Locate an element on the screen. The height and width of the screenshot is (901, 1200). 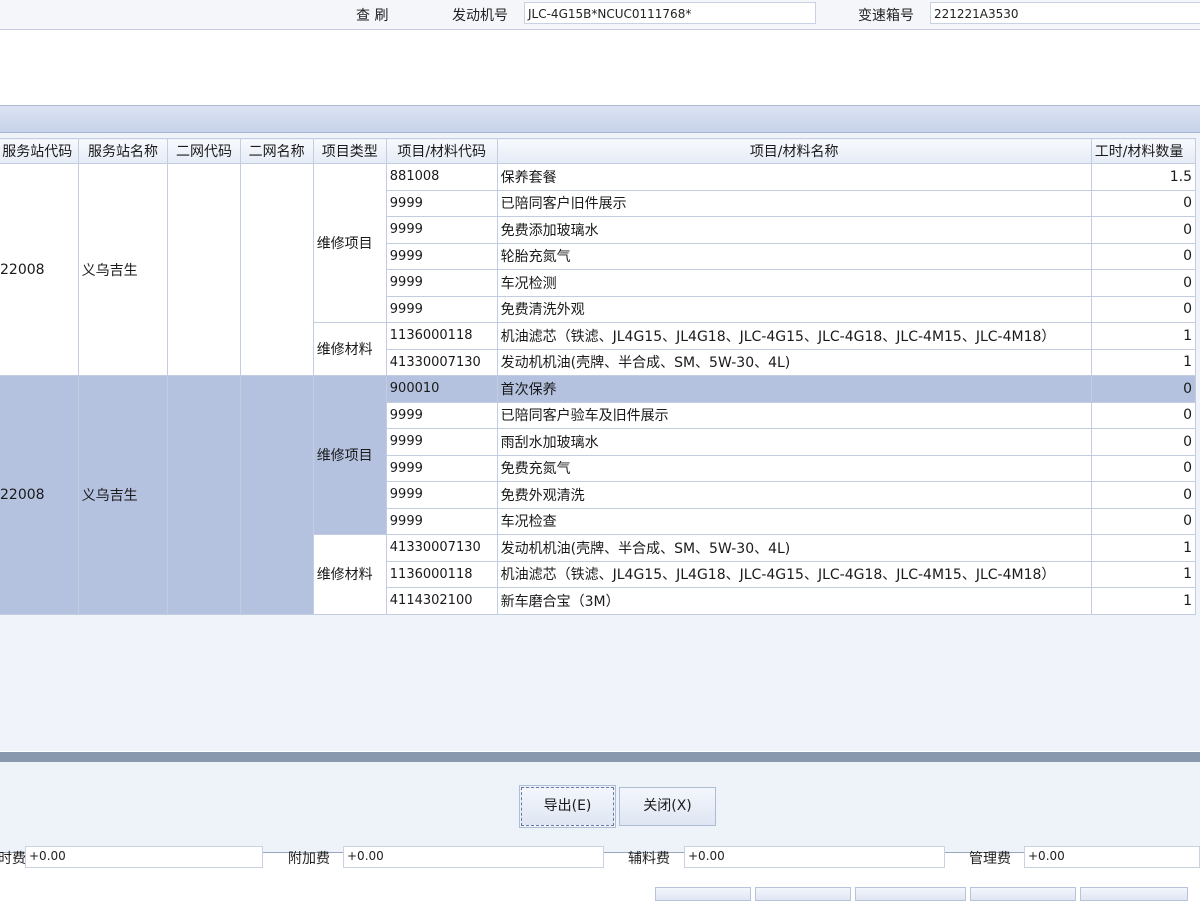
close-button: 关闭(X) is located at coordinates (667, 806).